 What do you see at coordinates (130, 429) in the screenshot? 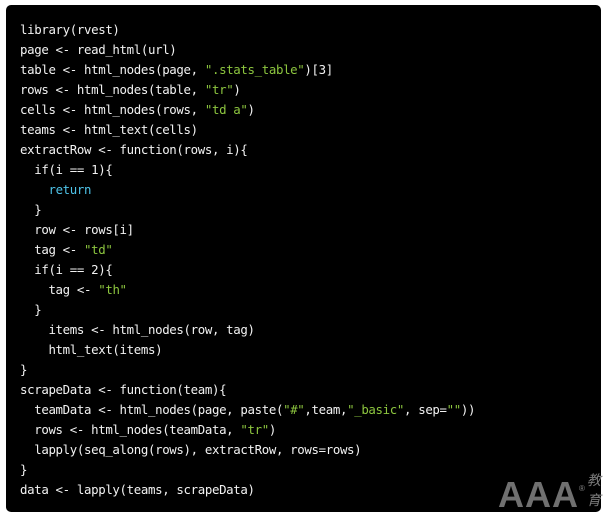
I see `code-token: rows <- html_nodes(teamData,` at bounding box center [130, 429].